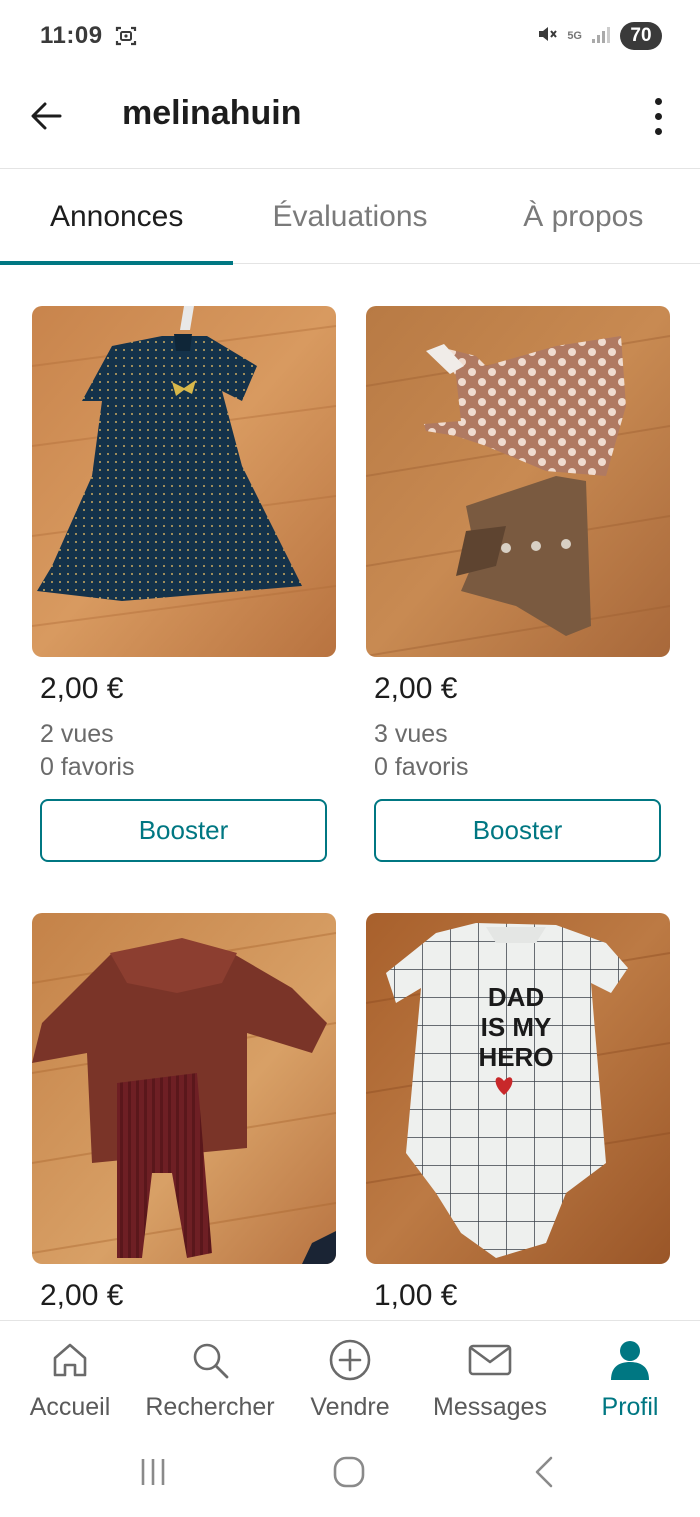  What do you see at coordinates (630, 1407) in the screenshot?
I see `nav-label: Profil` at bounding box center [630, 1407].